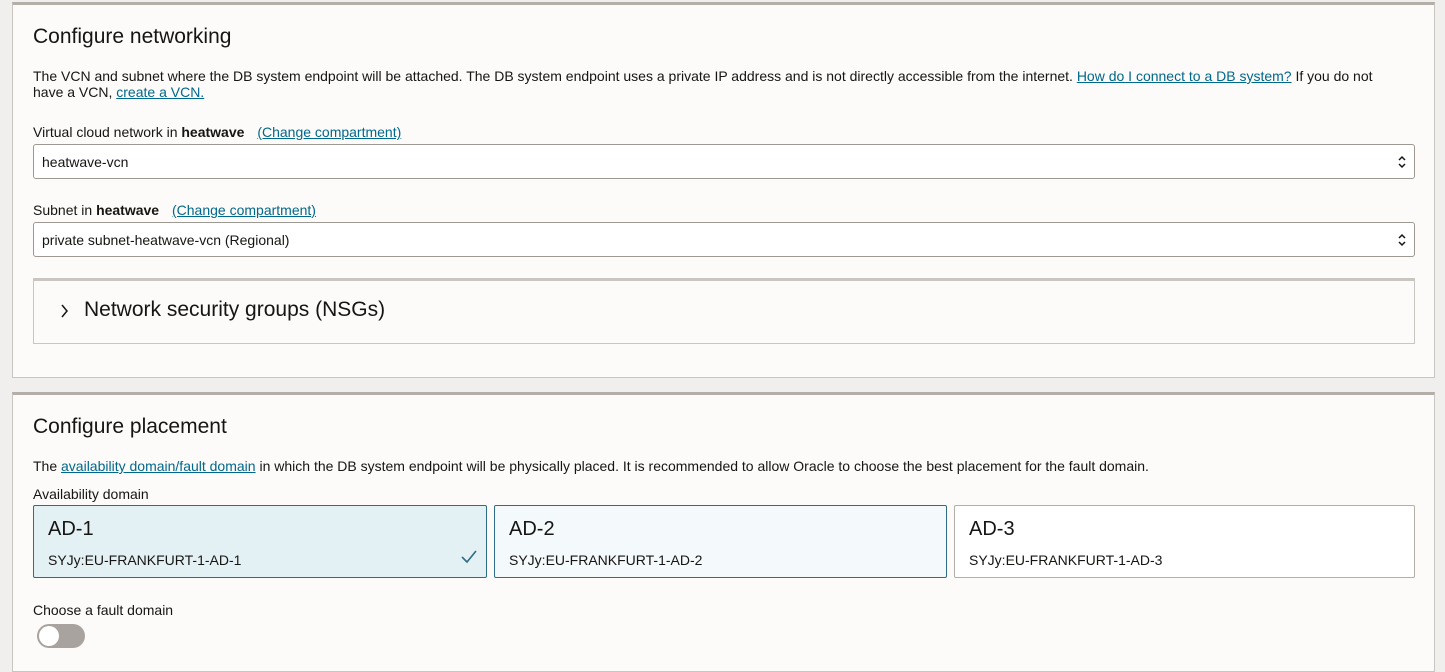  What do you see at coordinates (260, 541) in the screenshot?
I see `ad-card-ad-1: AD-1 SYJy:EU-FRANKFURT-1-AD-1` at bounding box center [260, 541].